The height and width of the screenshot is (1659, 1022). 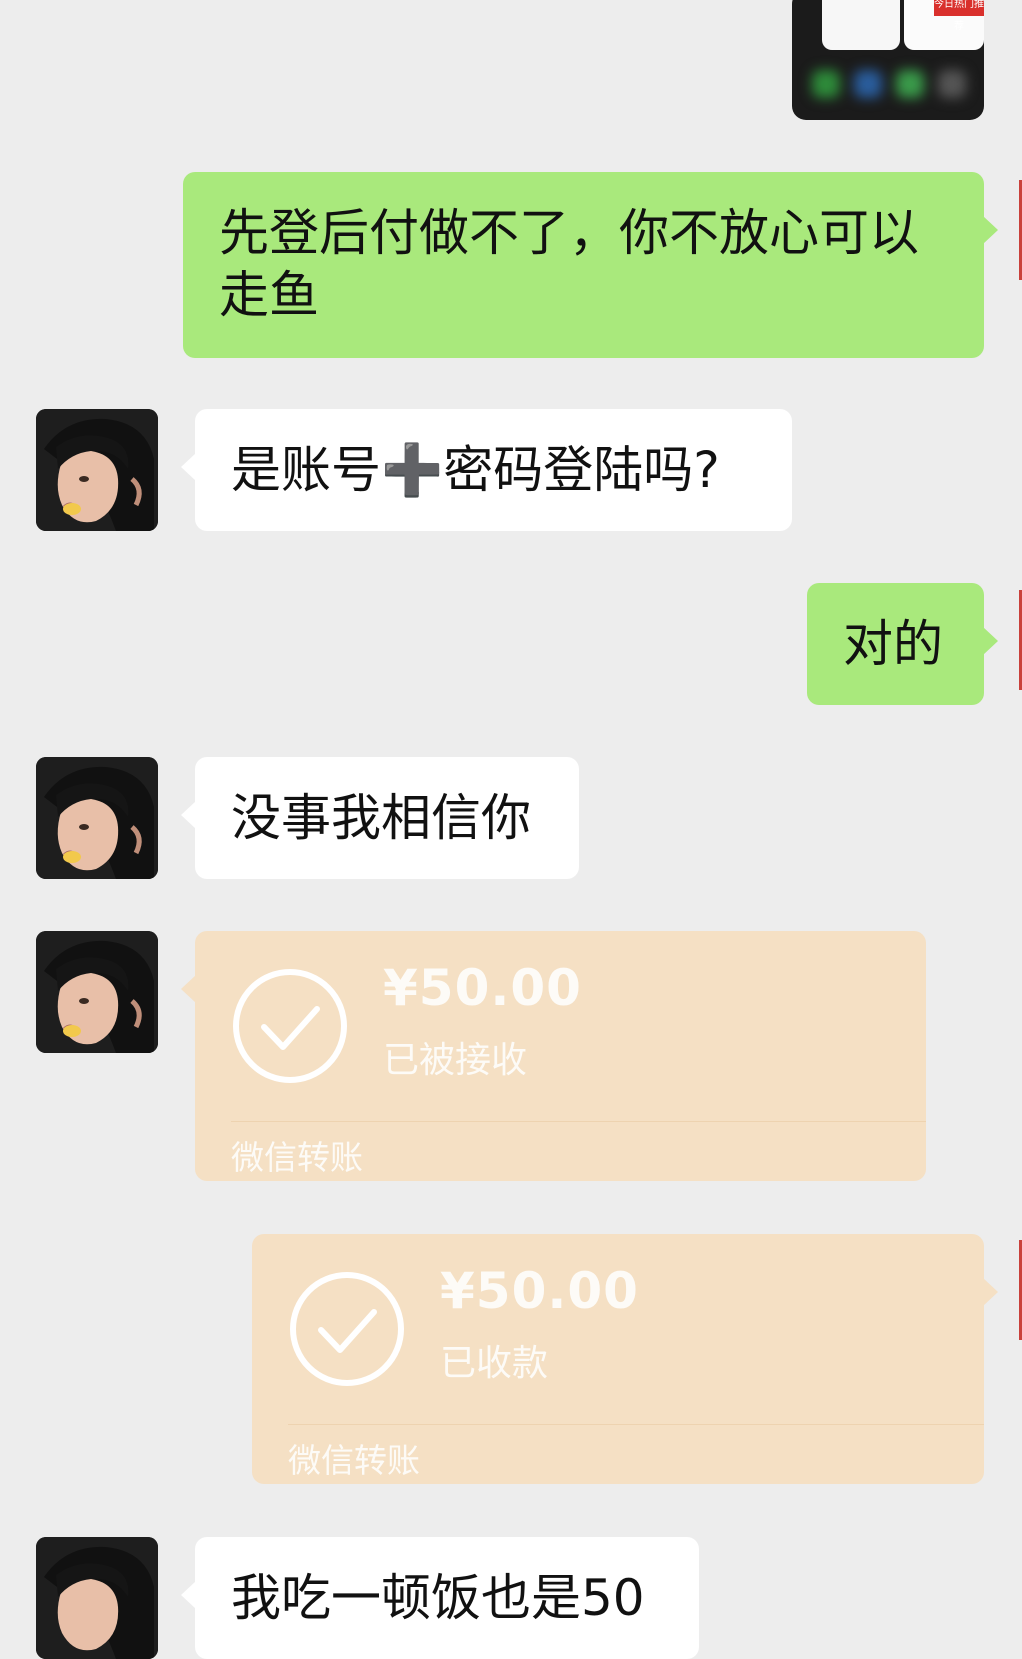 I want to click on their-message-bubble: 没事我相信你, so click(x=380, y=818).